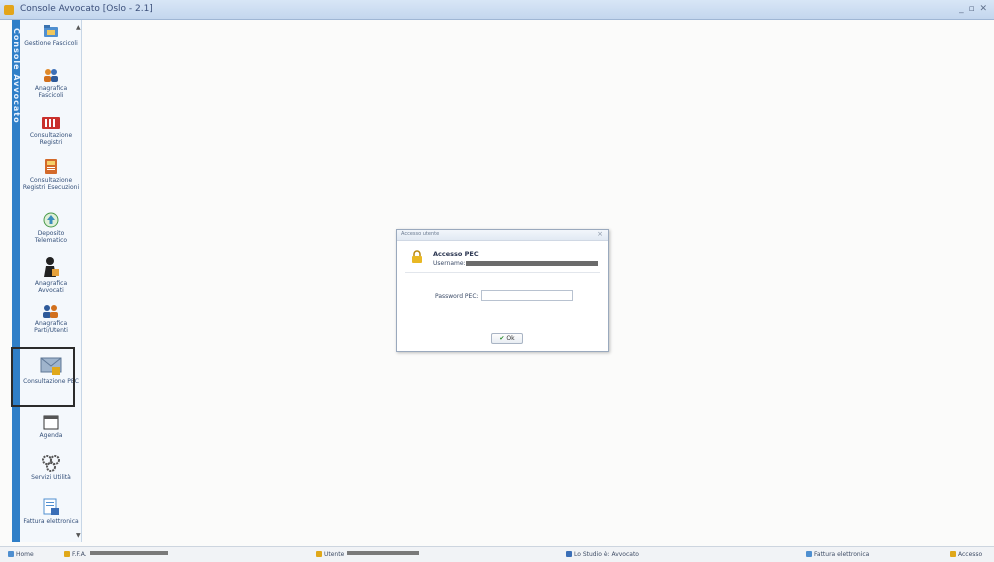 This screenshot has height=562, width=994. What do you see at coordinates (842, 554) in the screenshot?
I see `status-label: Fattura elettronica` at bounding box center [842, 554].